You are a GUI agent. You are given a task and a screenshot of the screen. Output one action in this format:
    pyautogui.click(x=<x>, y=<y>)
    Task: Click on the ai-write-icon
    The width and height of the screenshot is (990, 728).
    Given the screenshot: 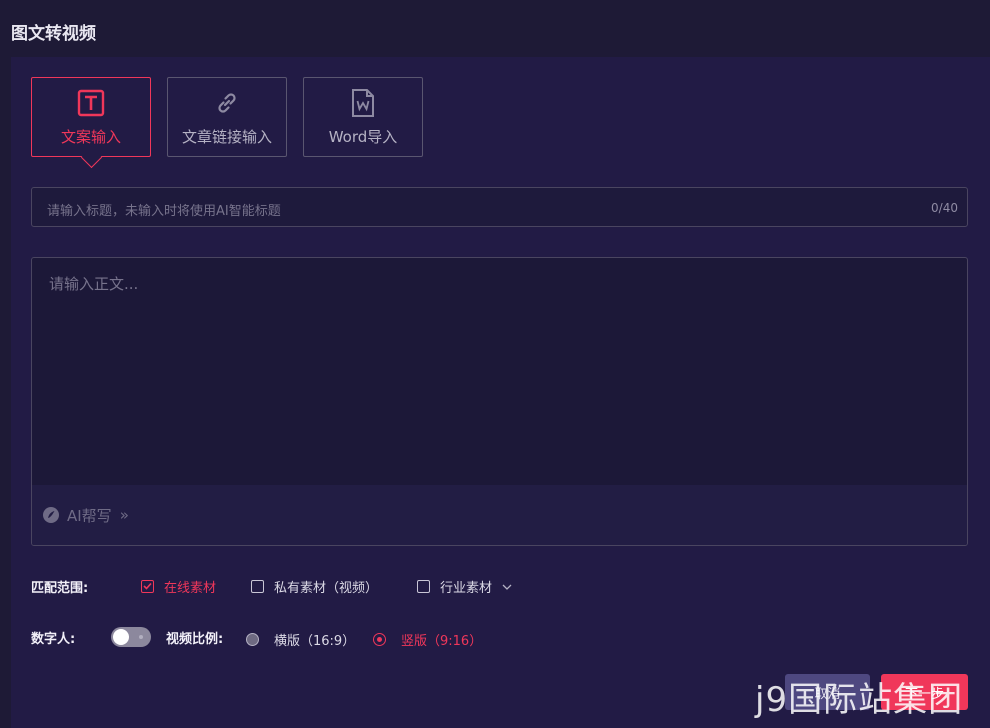 What is the action you would take?
    pyautogui.click(x=51, y=515)
    